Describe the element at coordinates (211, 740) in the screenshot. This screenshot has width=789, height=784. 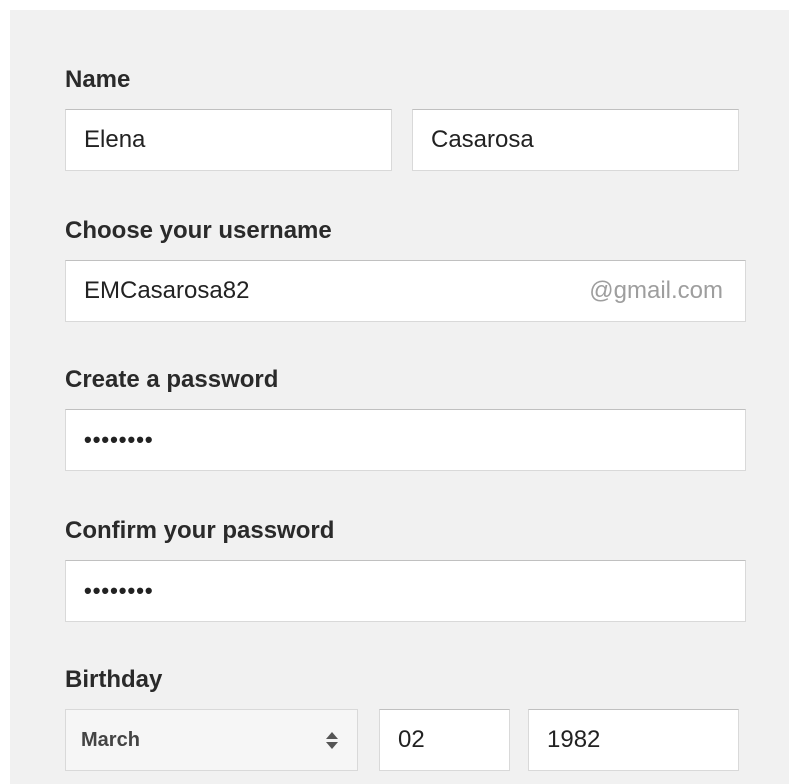
I see `birthday-month-select: March` at that location.